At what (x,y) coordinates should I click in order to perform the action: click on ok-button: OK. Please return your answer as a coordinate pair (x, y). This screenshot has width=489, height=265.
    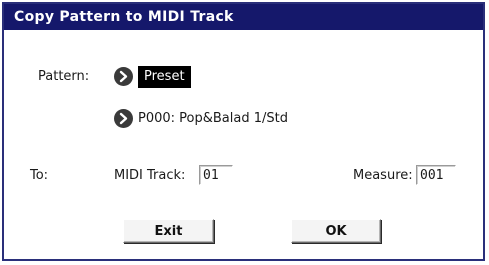
    Looking at the image, I should click on (336, 231).